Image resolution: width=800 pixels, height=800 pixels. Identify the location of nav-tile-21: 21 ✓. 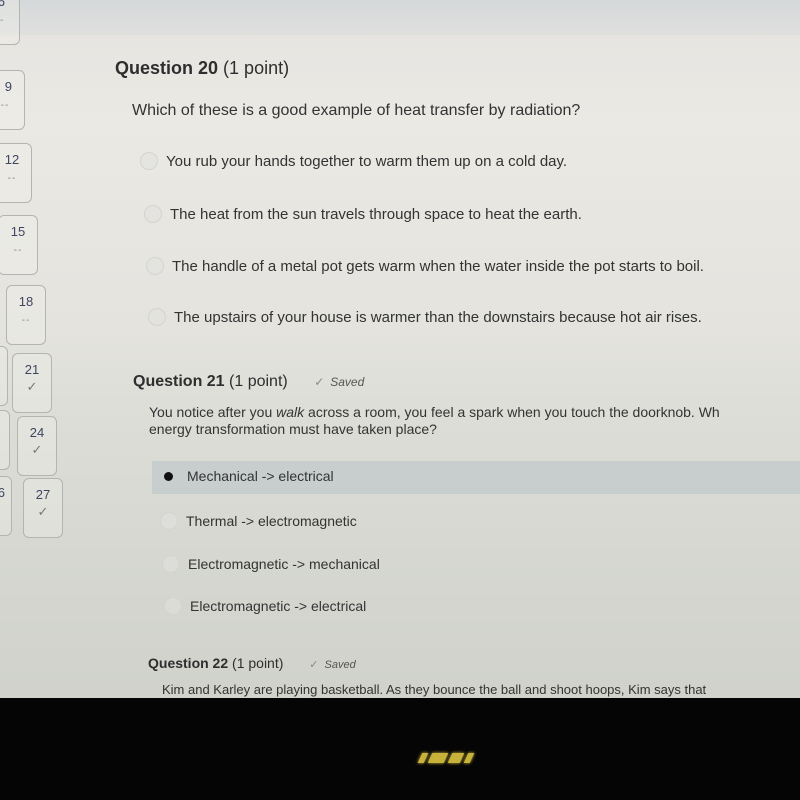
(32, 383).